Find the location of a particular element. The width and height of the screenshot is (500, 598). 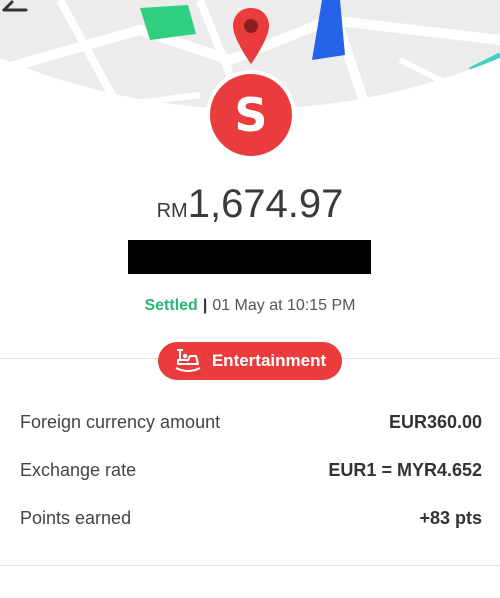

transaction-amount: RM1,674.97 is located at coordinates (250, 204).